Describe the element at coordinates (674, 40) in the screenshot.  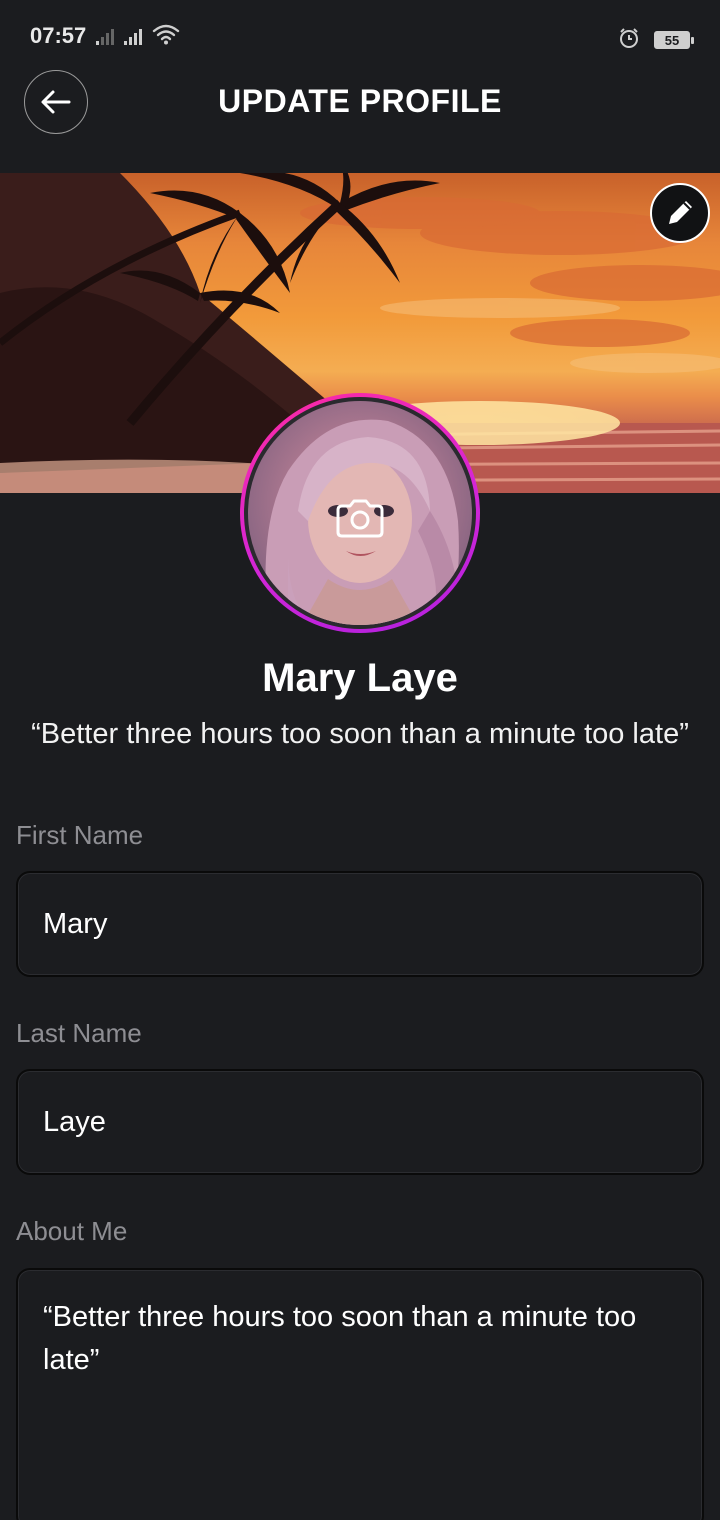
I see `battery-icon: 55` at that location.